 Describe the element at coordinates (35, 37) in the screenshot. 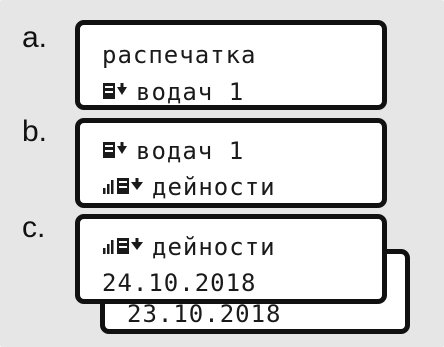

I see `panel-a-label: a.` at that location.